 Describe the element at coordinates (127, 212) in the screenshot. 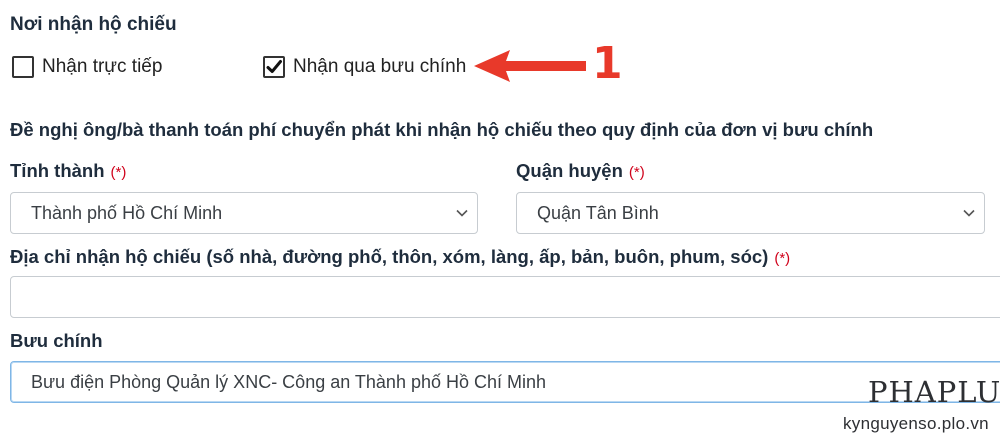

I see `province-select-value: Thành phố Hồ Chí Minh` at that location.